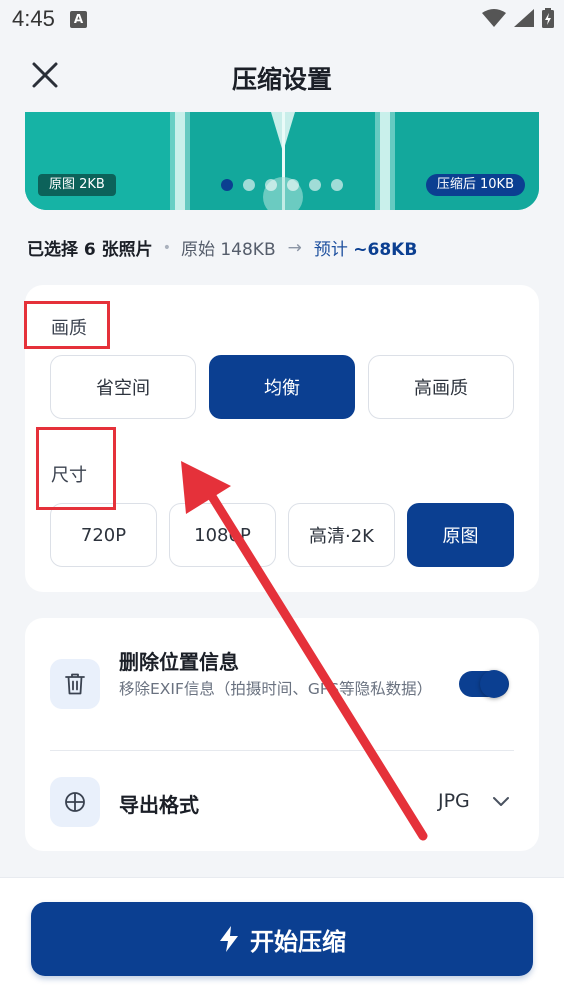  I want to click on remove-location-toggle, so click(484, 684).